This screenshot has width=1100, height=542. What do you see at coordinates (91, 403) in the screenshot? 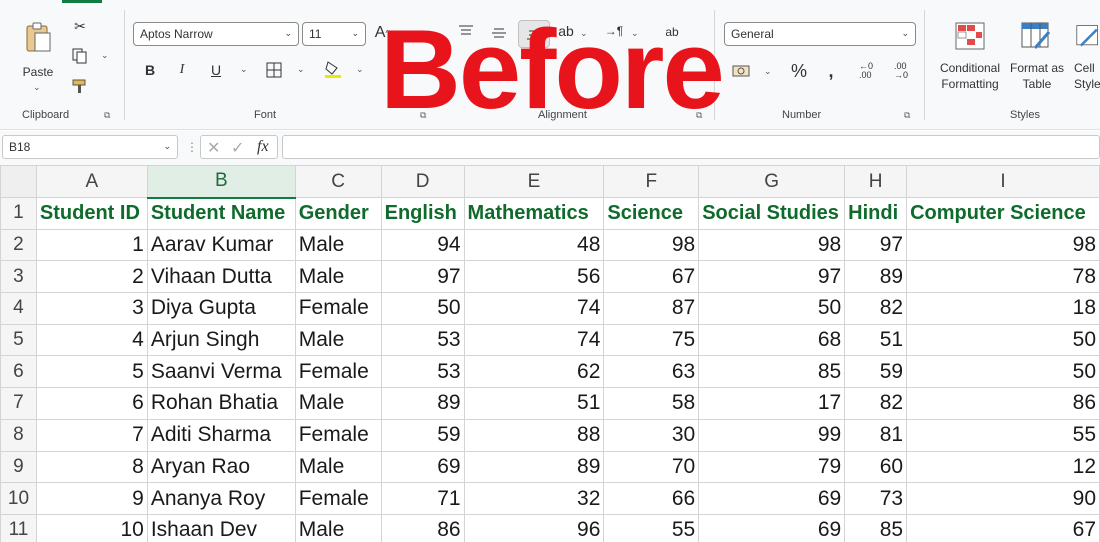
I see `cell: 6` at bounding box center [91, 403].